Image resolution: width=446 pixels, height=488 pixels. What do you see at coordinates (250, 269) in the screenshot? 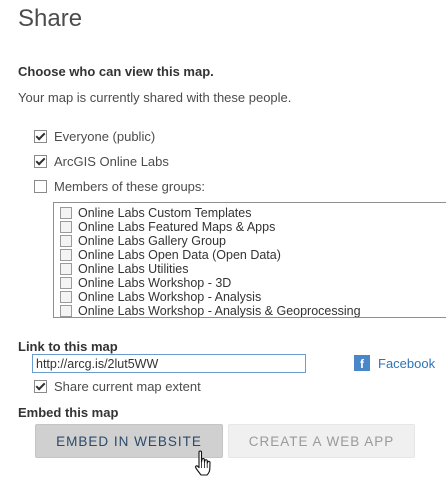
I see `group-item: Online Labs Utilities` at bounding box center [250, 269].